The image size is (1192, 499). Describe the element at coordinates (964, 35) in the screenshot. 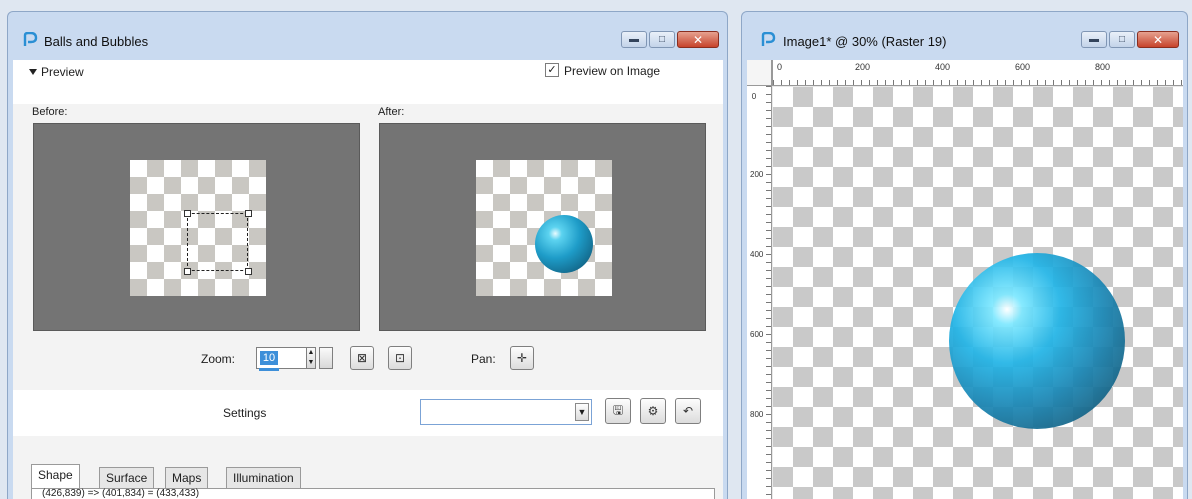

I see `image-titlebar: Image1* @ 30% (Raster 19) ▬ □ ✕` at that location.